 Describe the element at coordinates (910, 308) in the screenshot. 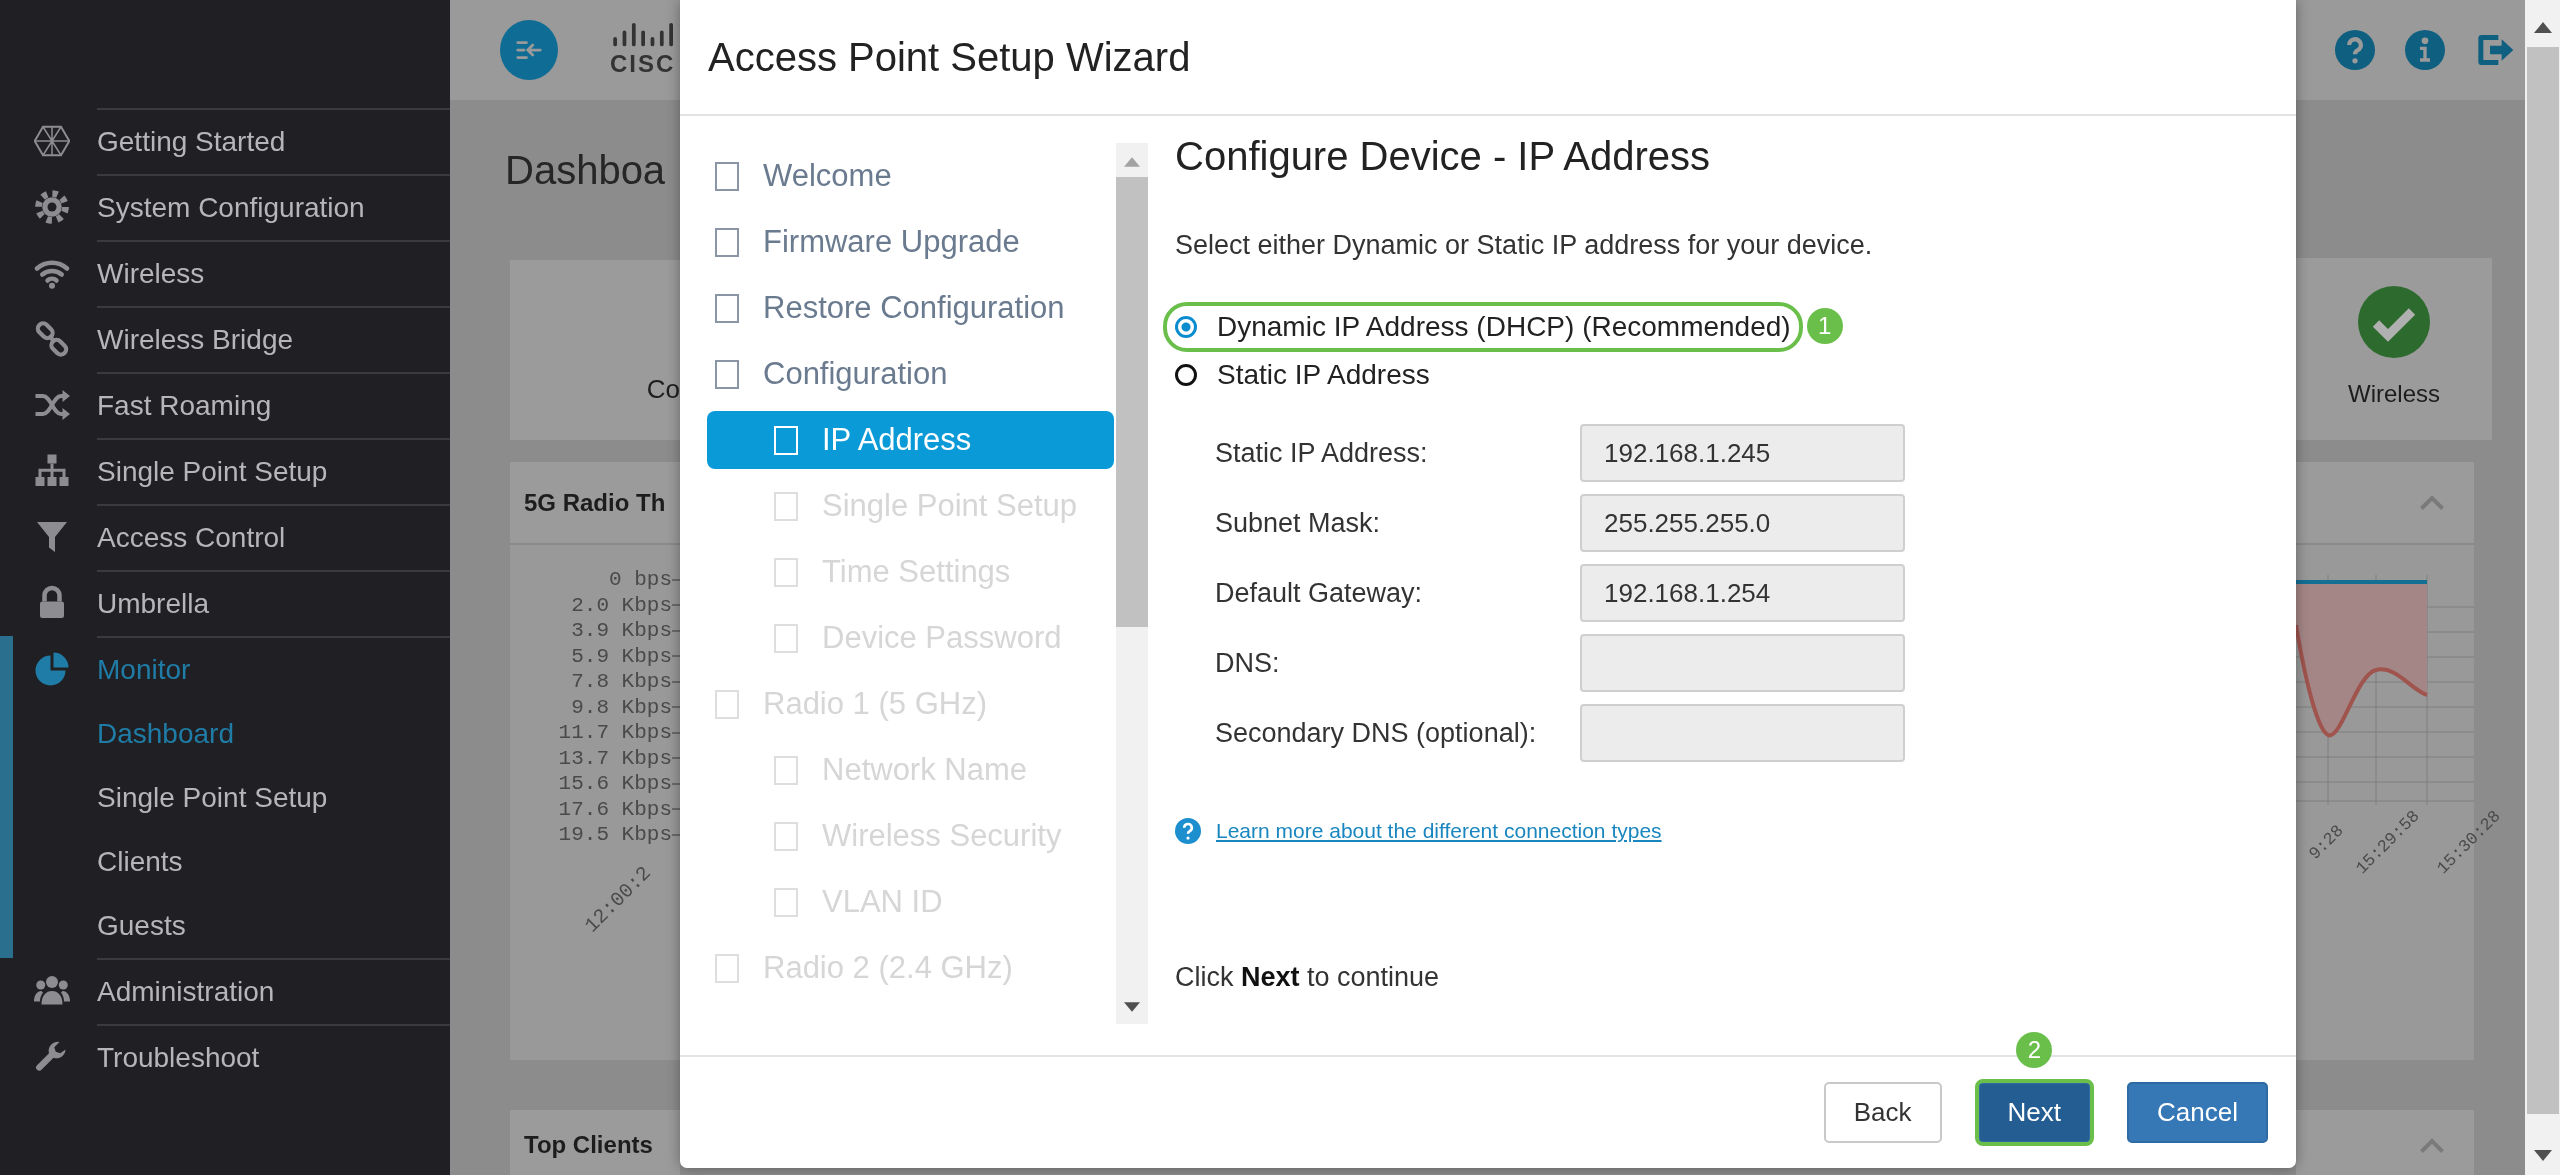

I see `wizard-step: Restore Configuration` at that location.